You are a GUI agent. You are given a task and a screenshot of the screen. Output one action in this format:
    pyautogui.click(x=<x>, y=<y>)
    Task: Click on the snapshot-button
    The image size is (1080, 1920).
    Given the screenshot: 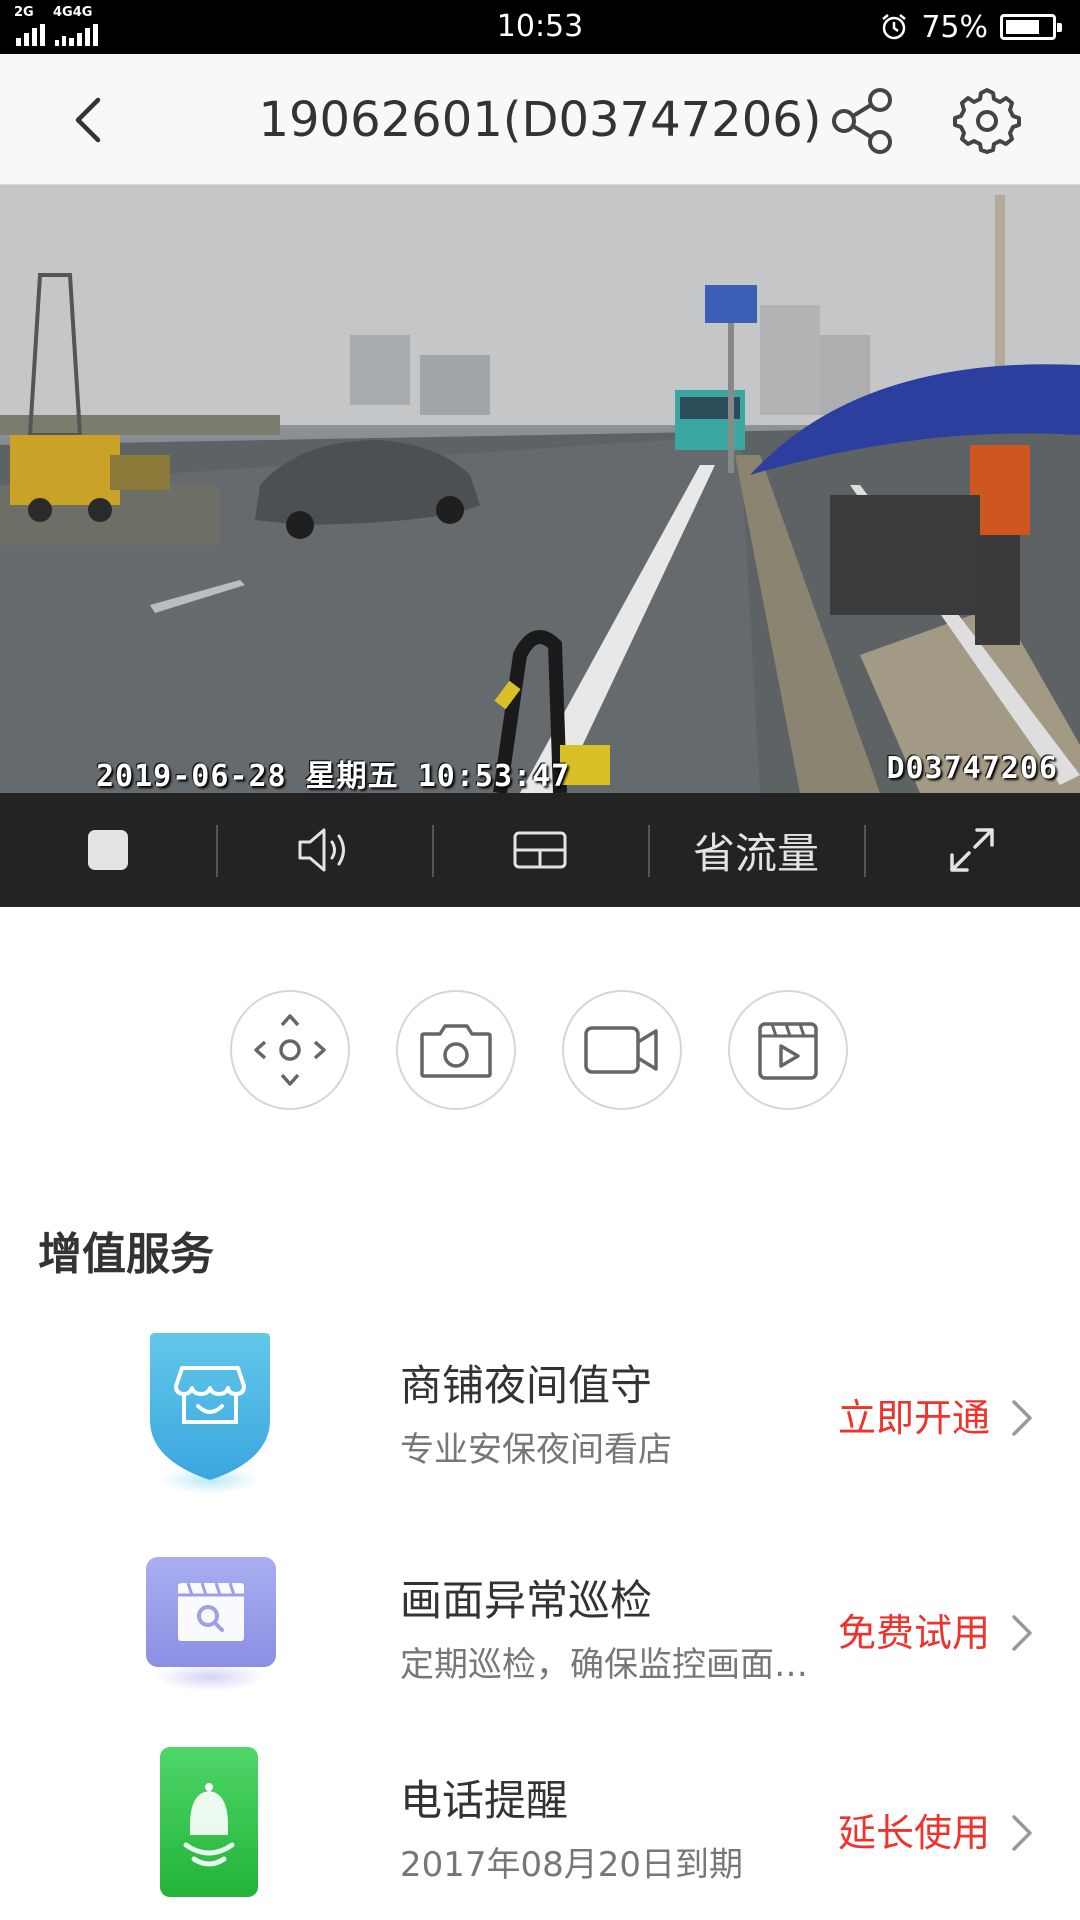 What is the action you would take?
    pyautogui.click(x=456, y=1050)
    